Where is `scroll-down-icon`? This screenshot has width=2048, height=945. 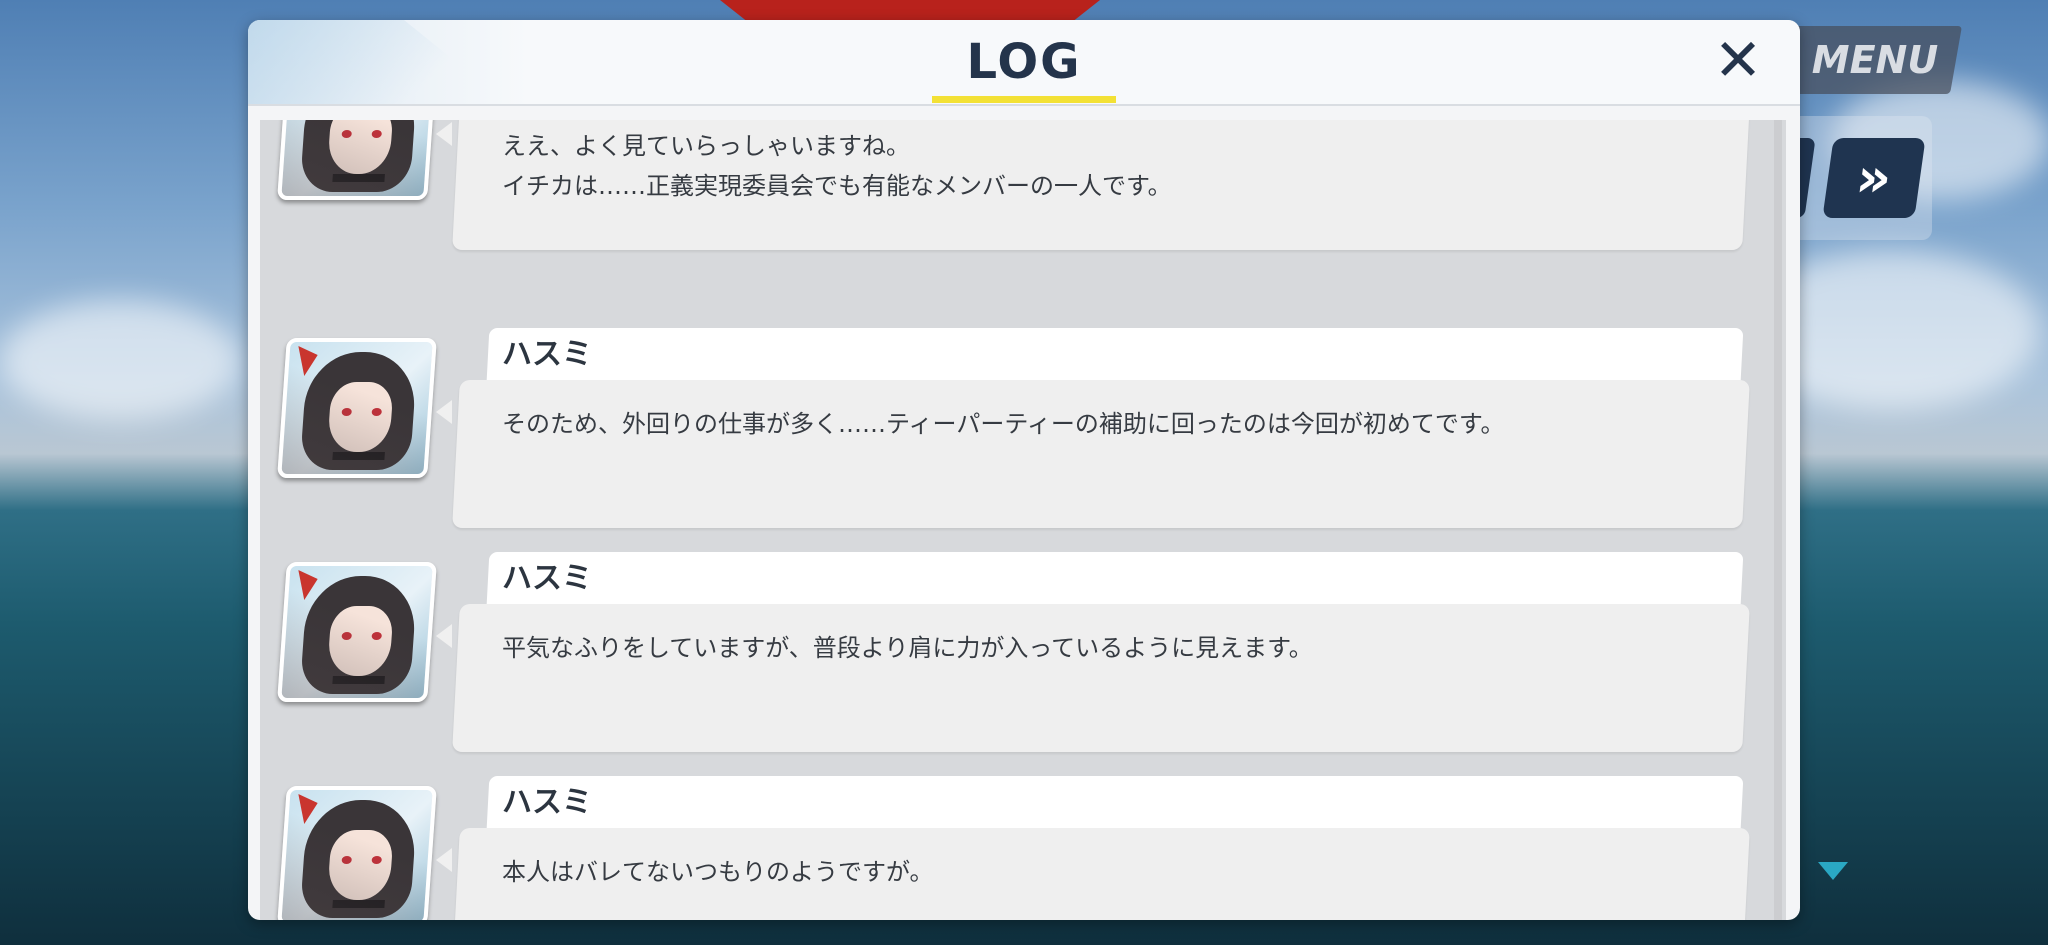
scroll-down-icon is located at coordinates (1833, 871).